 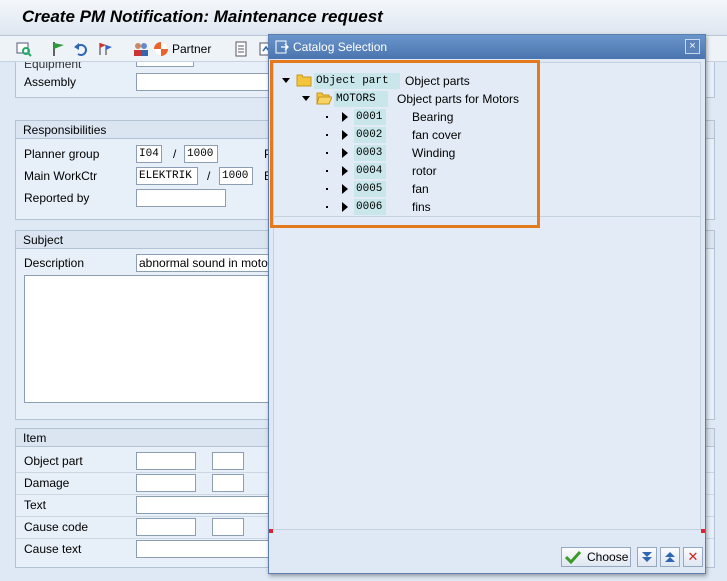 I want to click on partner-icon, so click(x=161, y=49).